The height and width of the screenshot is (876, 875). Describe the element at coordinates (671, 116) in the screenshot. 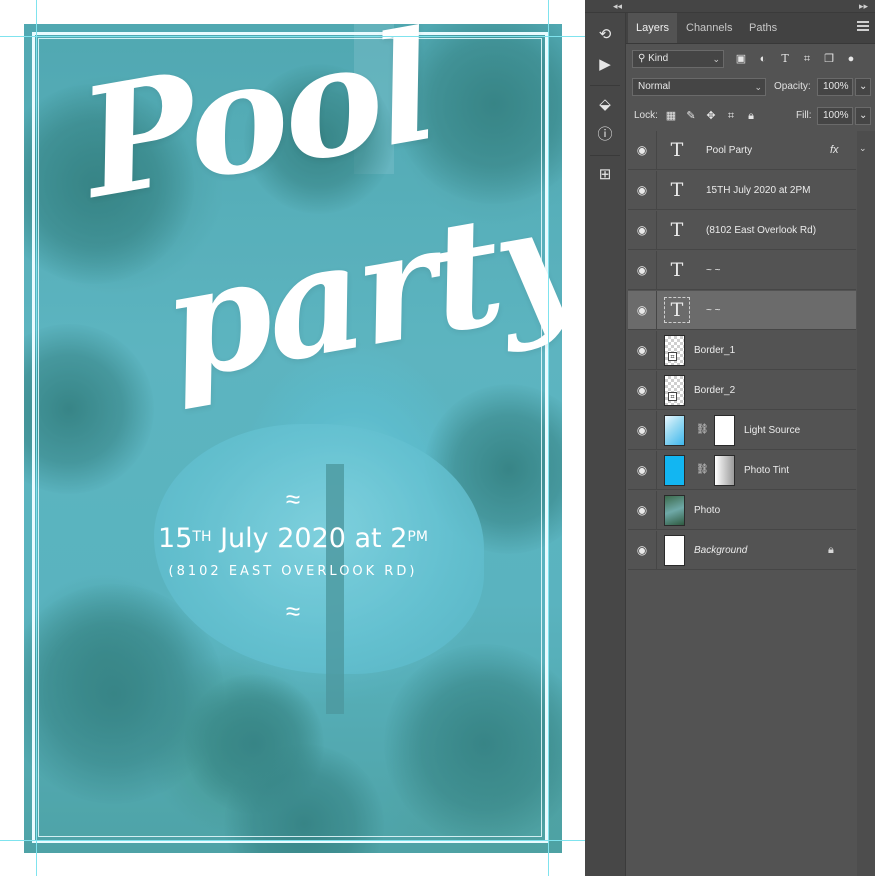

I see `lock-transparent-pixels-icon: ▦` at that location.